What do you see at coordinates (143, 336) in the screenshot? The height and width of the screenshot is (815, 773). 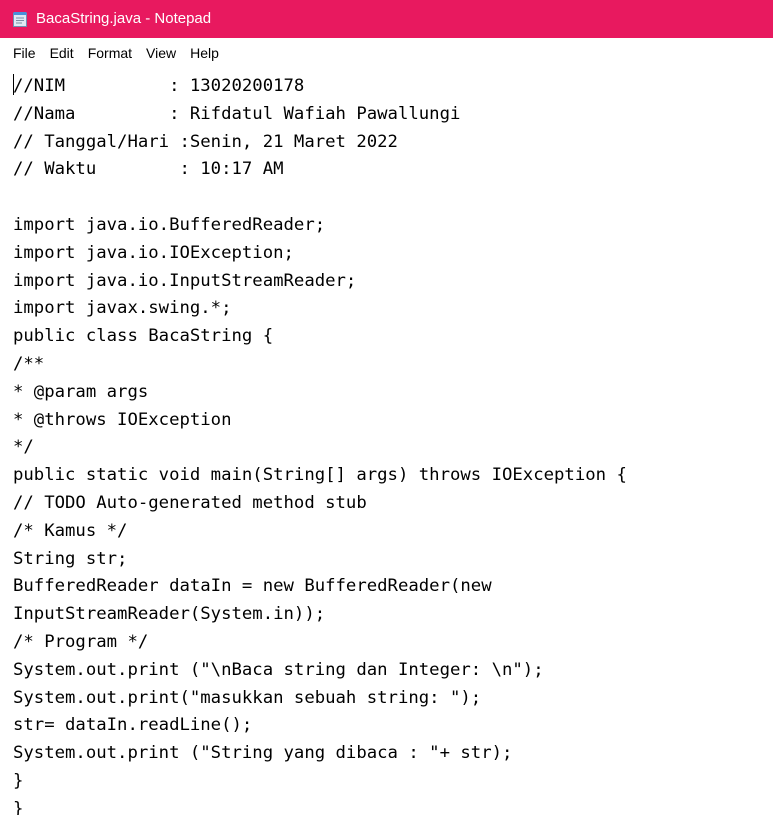 I see `code-line: public class BacaString {` at bounding box center [143, 336].